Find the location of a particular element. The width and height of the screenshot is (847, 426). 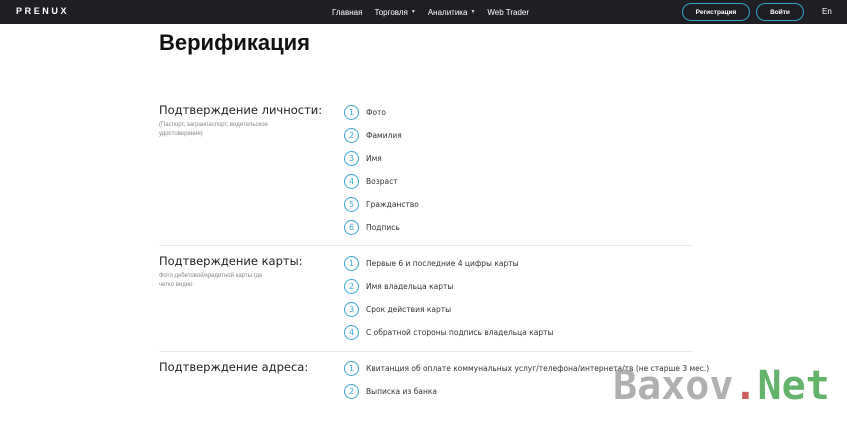

list-item: 3 Имя is located at coordinates (363, 158).